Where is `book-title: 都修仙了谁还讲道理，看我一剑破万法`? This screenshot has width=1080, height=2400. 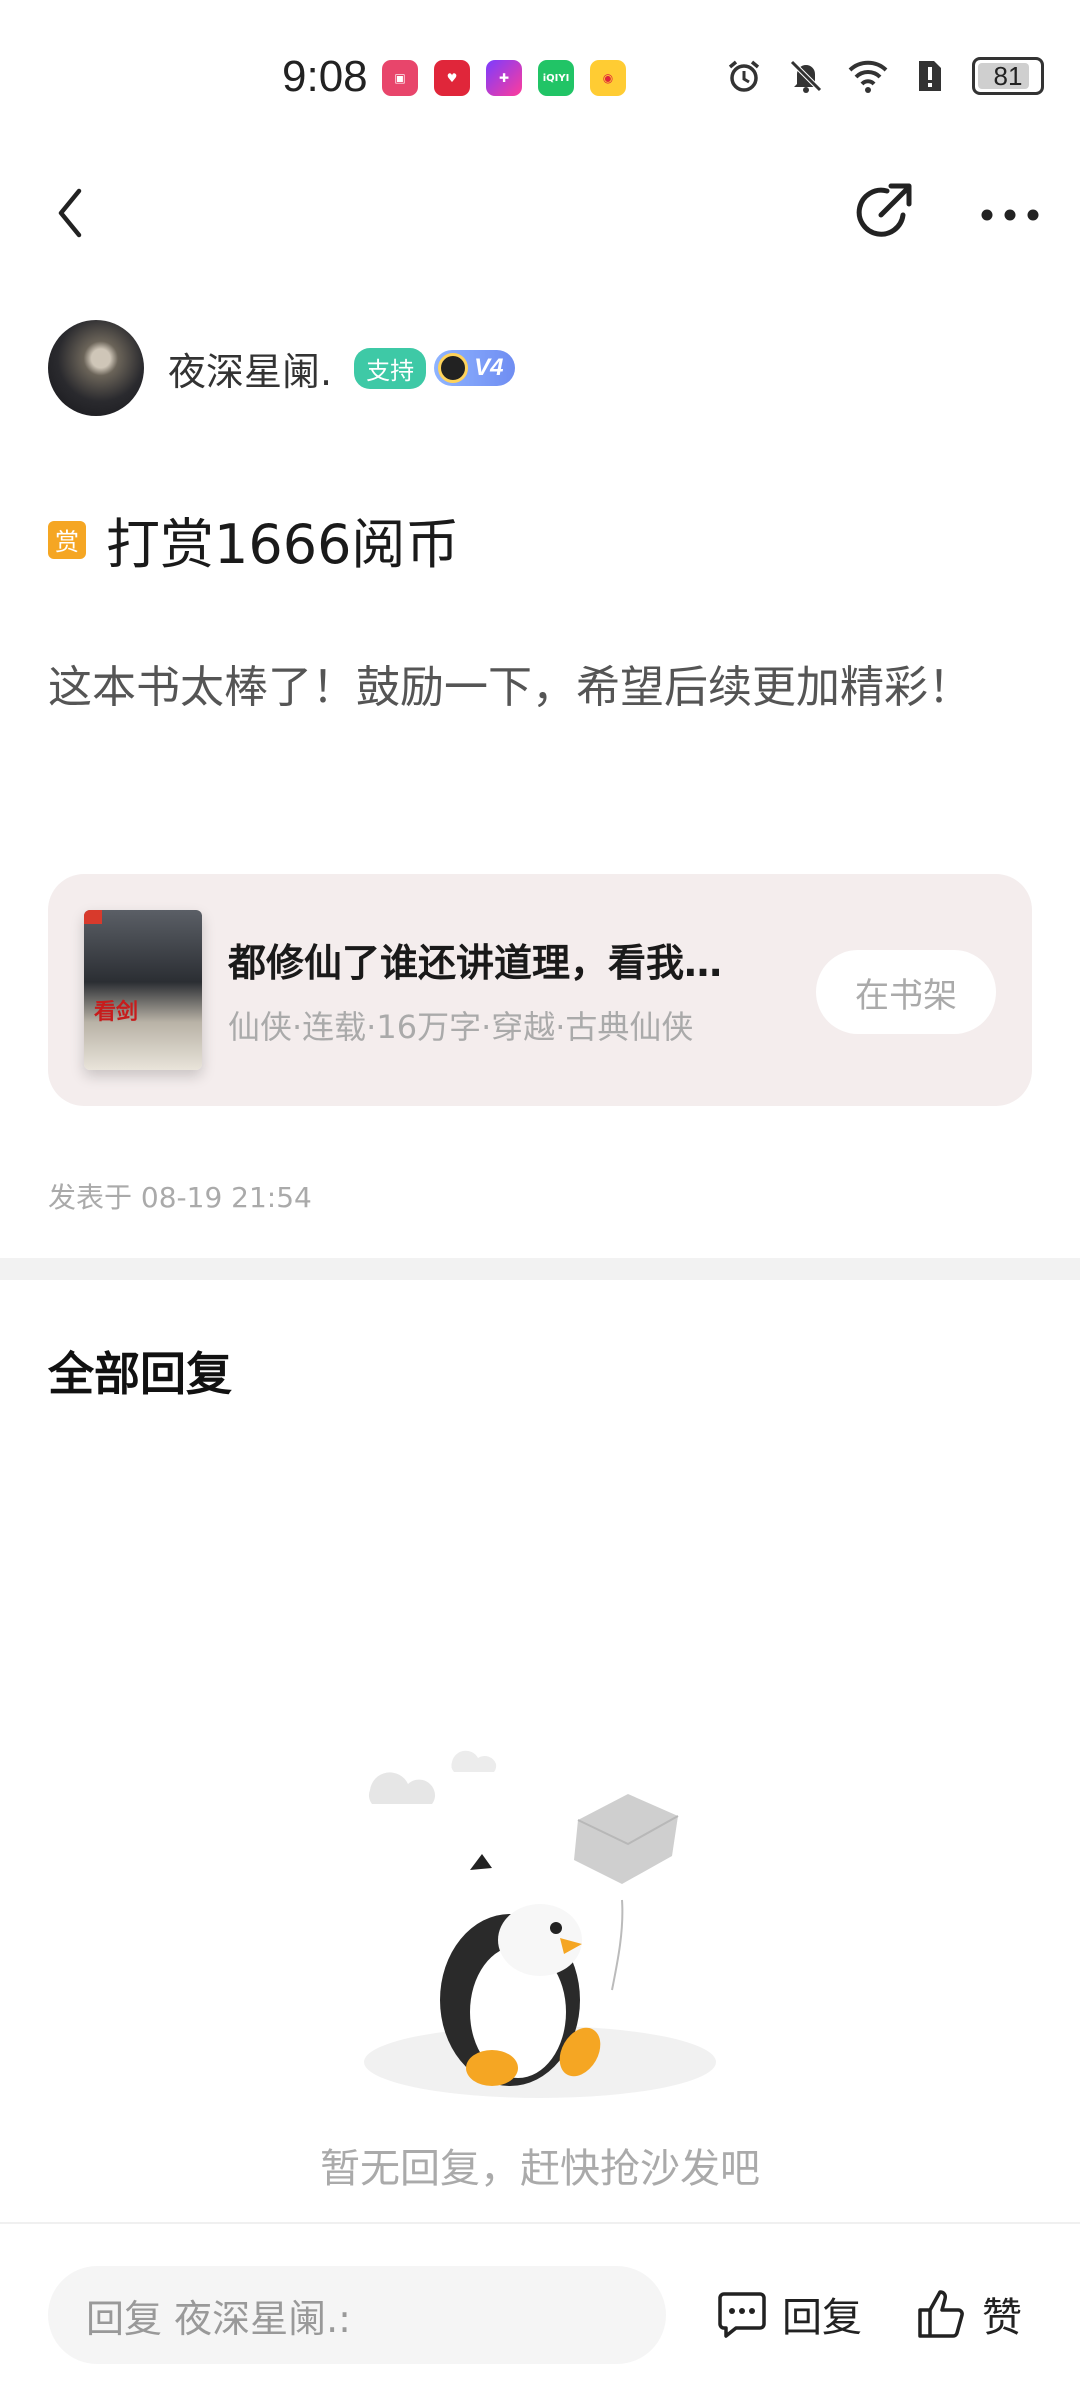 book-title: 都修仙了谁还讲道理，看我一剑破万法 is located at coordinates (488, 959).